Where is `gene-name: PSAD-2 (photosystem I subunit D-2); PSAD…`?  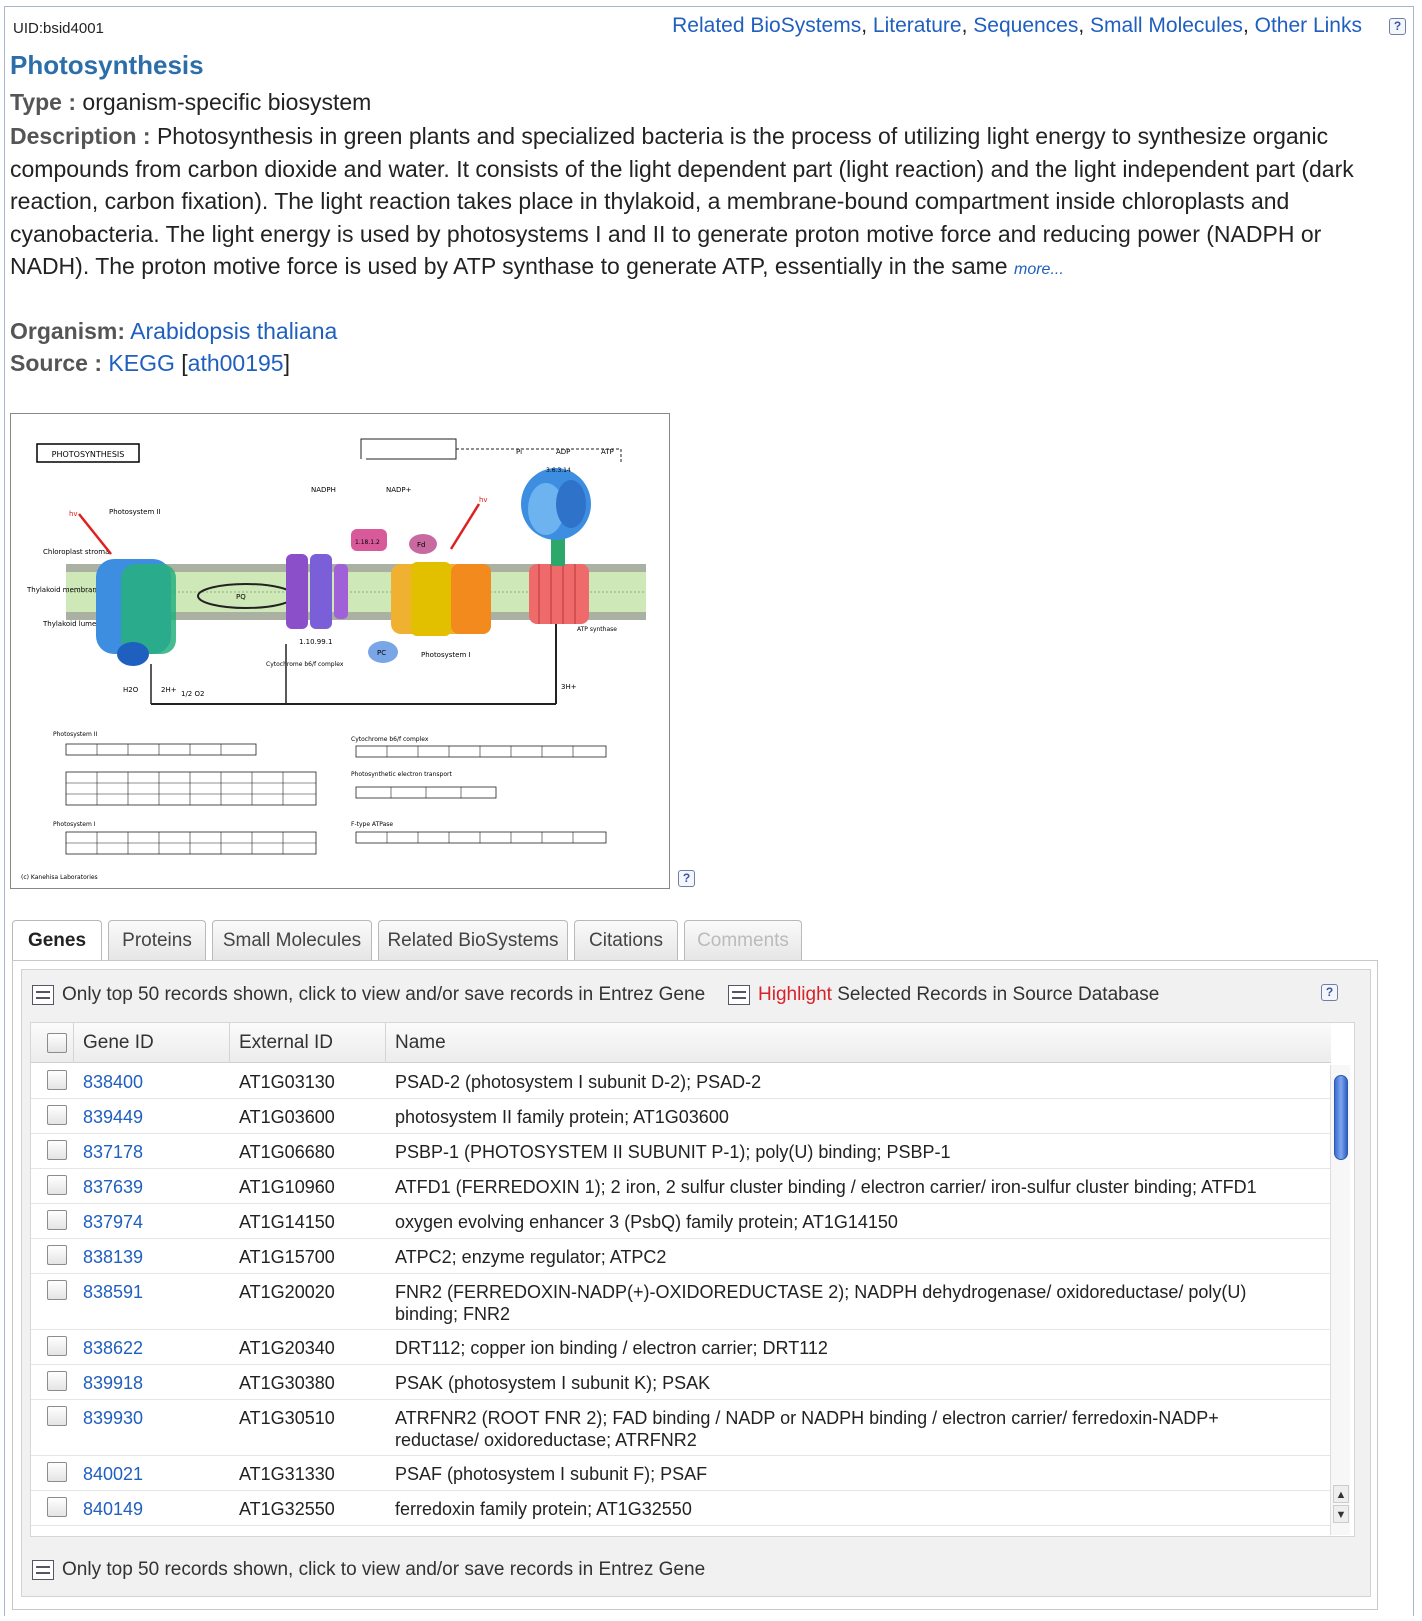 gene-name: PSAD-2 (photosystem I subunit D-2); PSAD… is located at coordinates (578, 1082).